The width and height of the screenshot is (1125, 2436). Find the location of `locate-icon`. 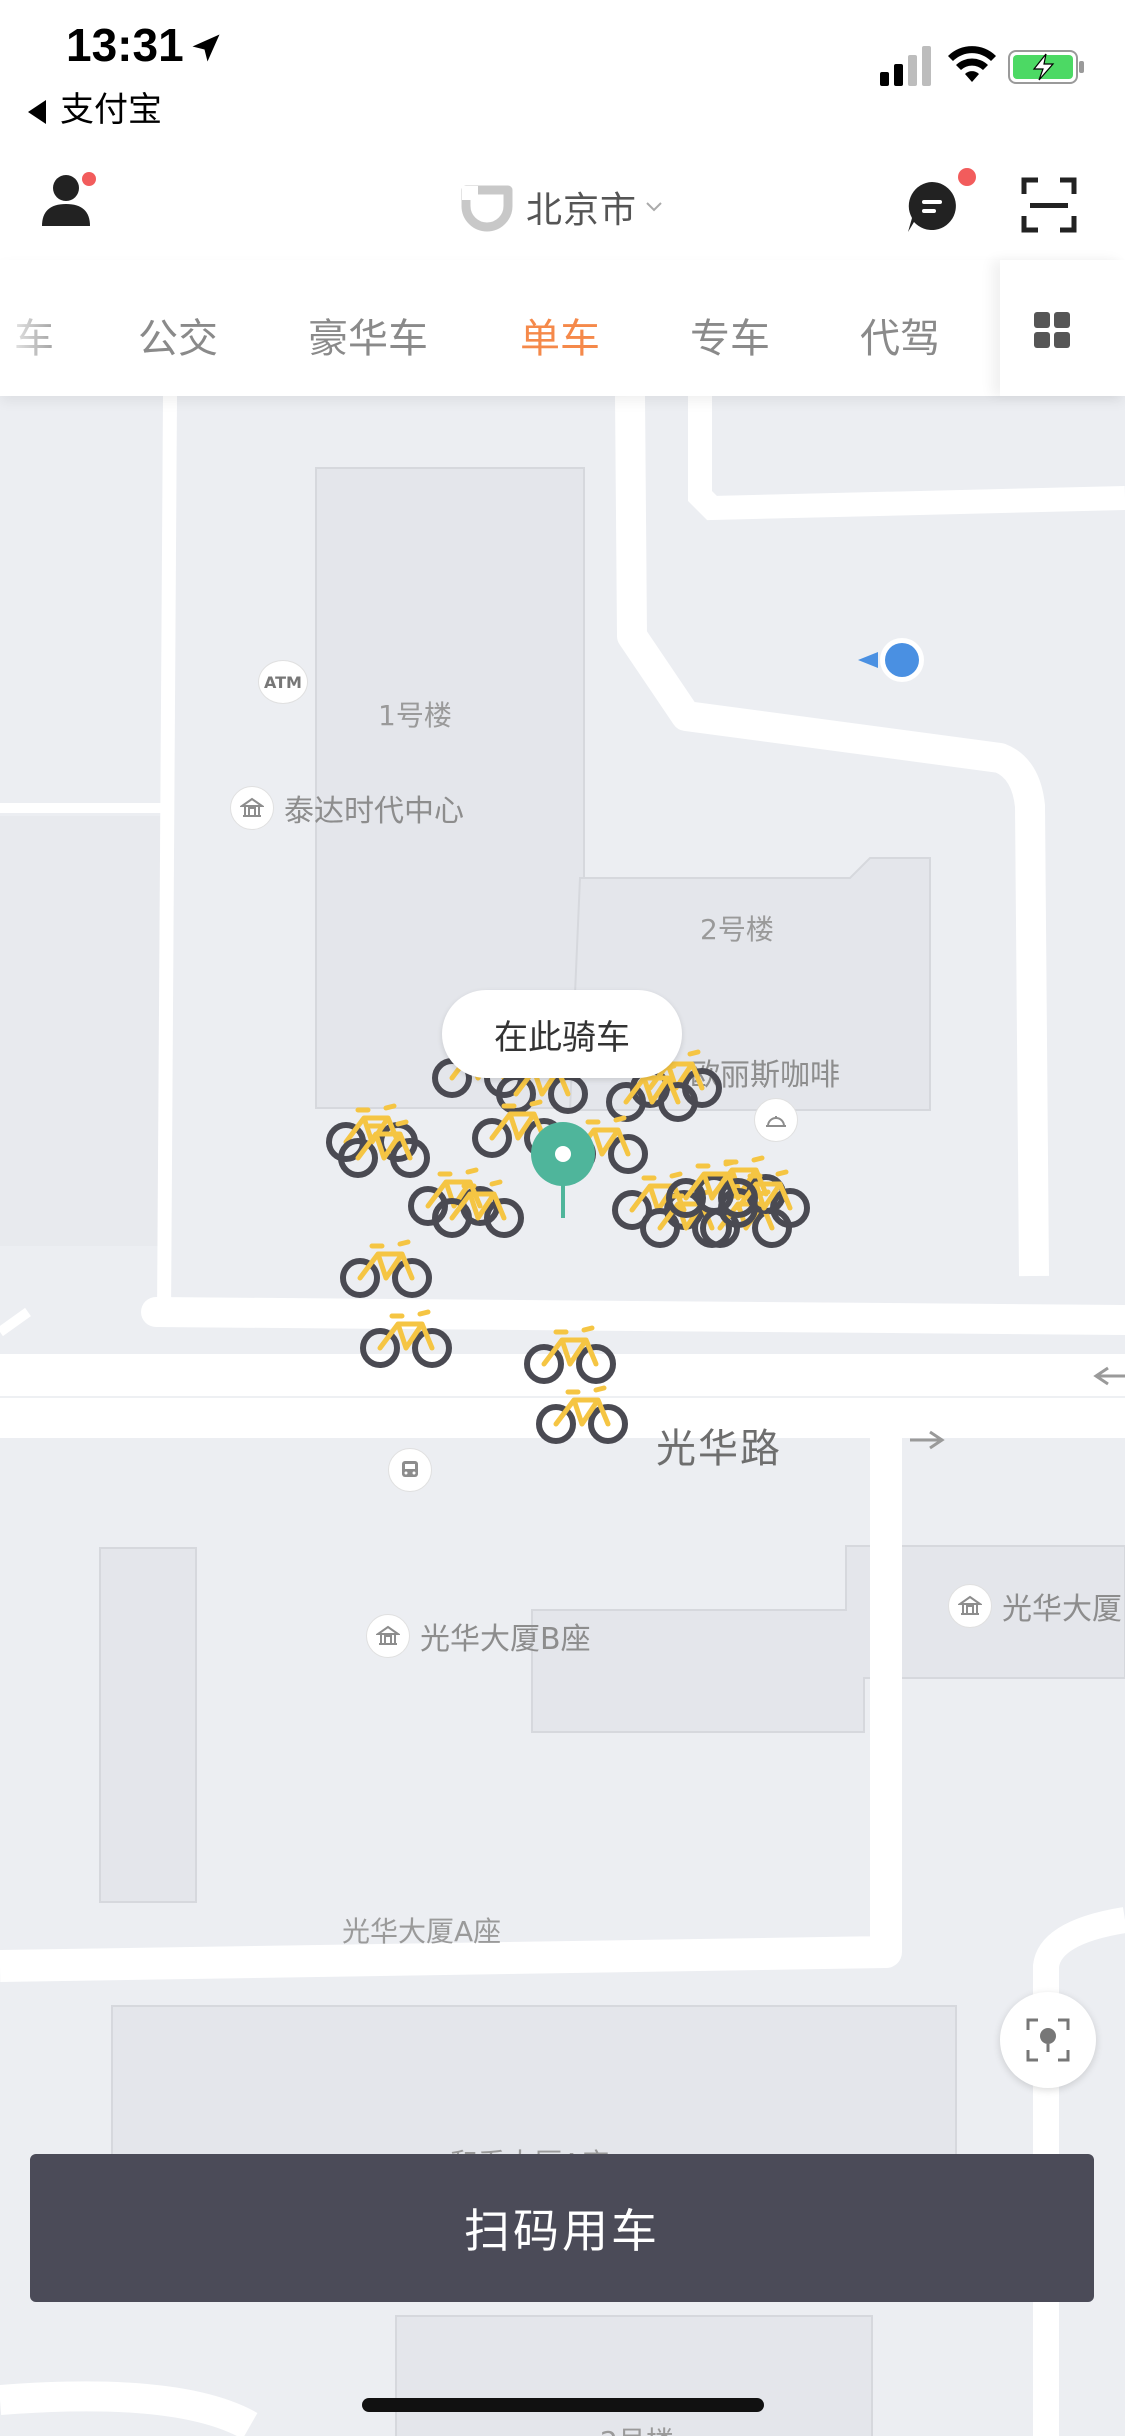

locate-icon is located at coordinates (1048, 2040).